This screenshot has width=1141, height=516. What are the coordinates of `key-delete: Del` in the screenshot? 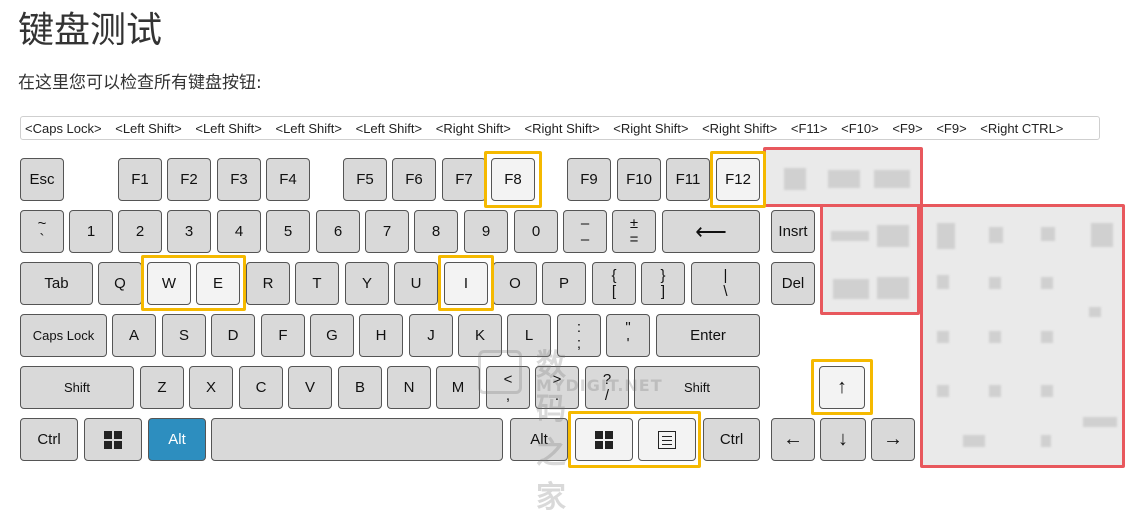 It's located at (793, 283).